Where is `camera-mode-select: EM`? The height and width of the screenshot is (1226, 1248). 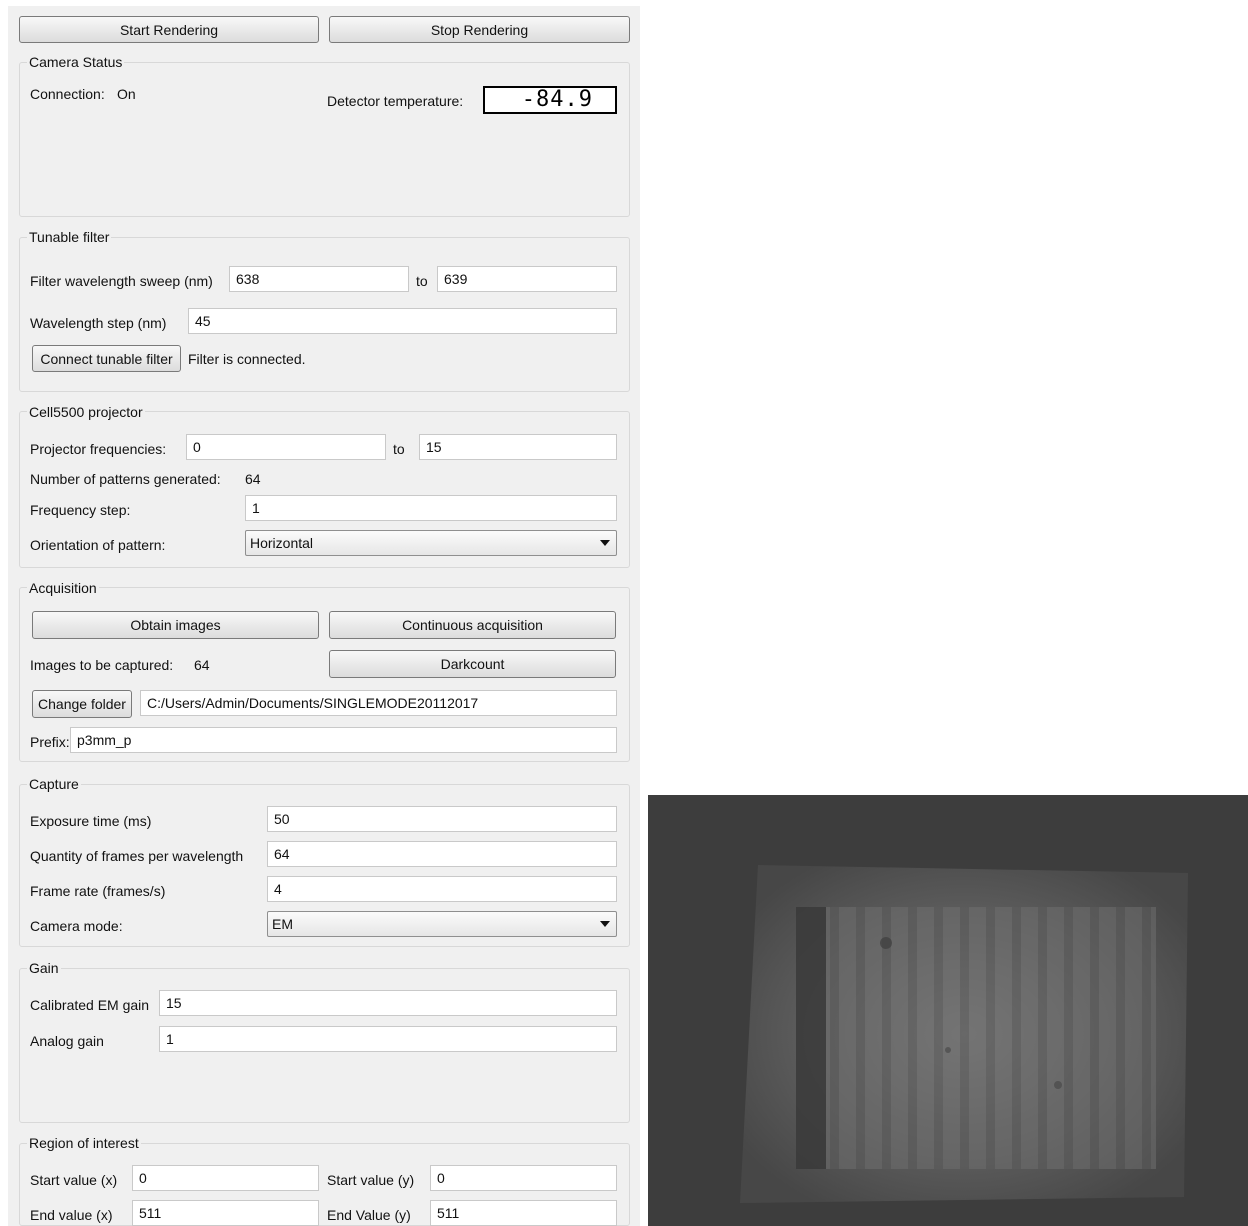
camera-mode-select: EM is located at coordinates (442, 924).